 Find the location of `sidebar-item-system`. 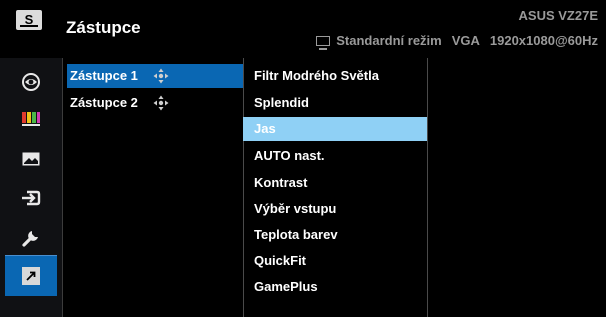

sidebar-item-system is located at coordinates (31, 238).